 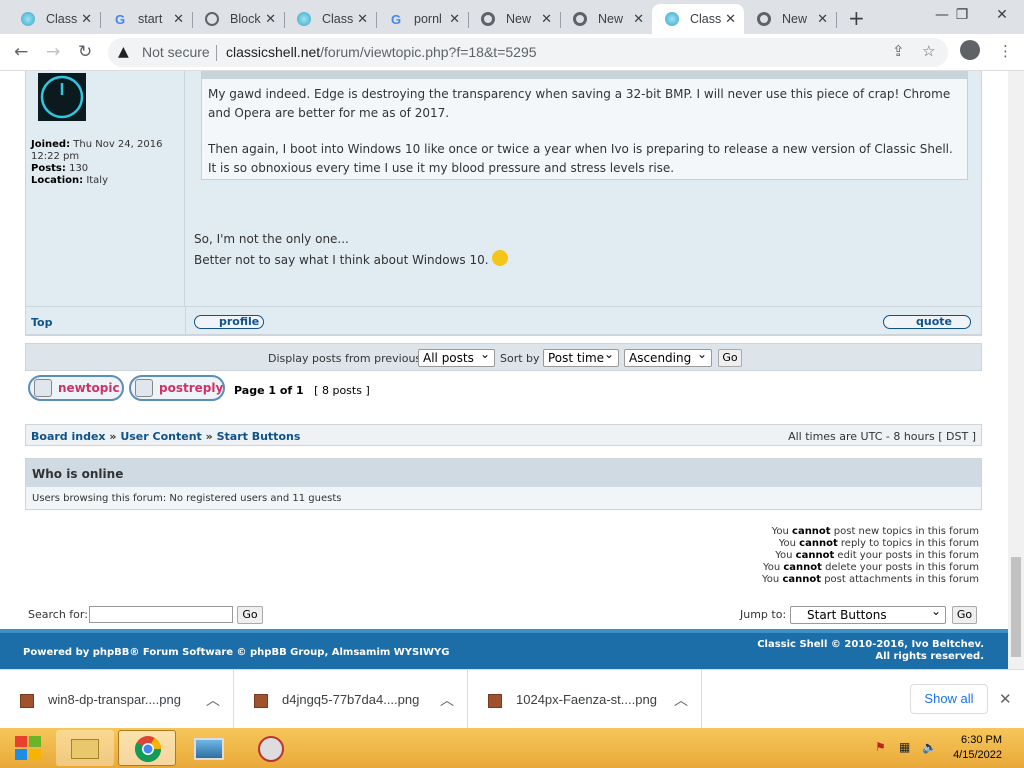 I want to click on file-explorer-taskbar-button, so click(x=85, y=748).